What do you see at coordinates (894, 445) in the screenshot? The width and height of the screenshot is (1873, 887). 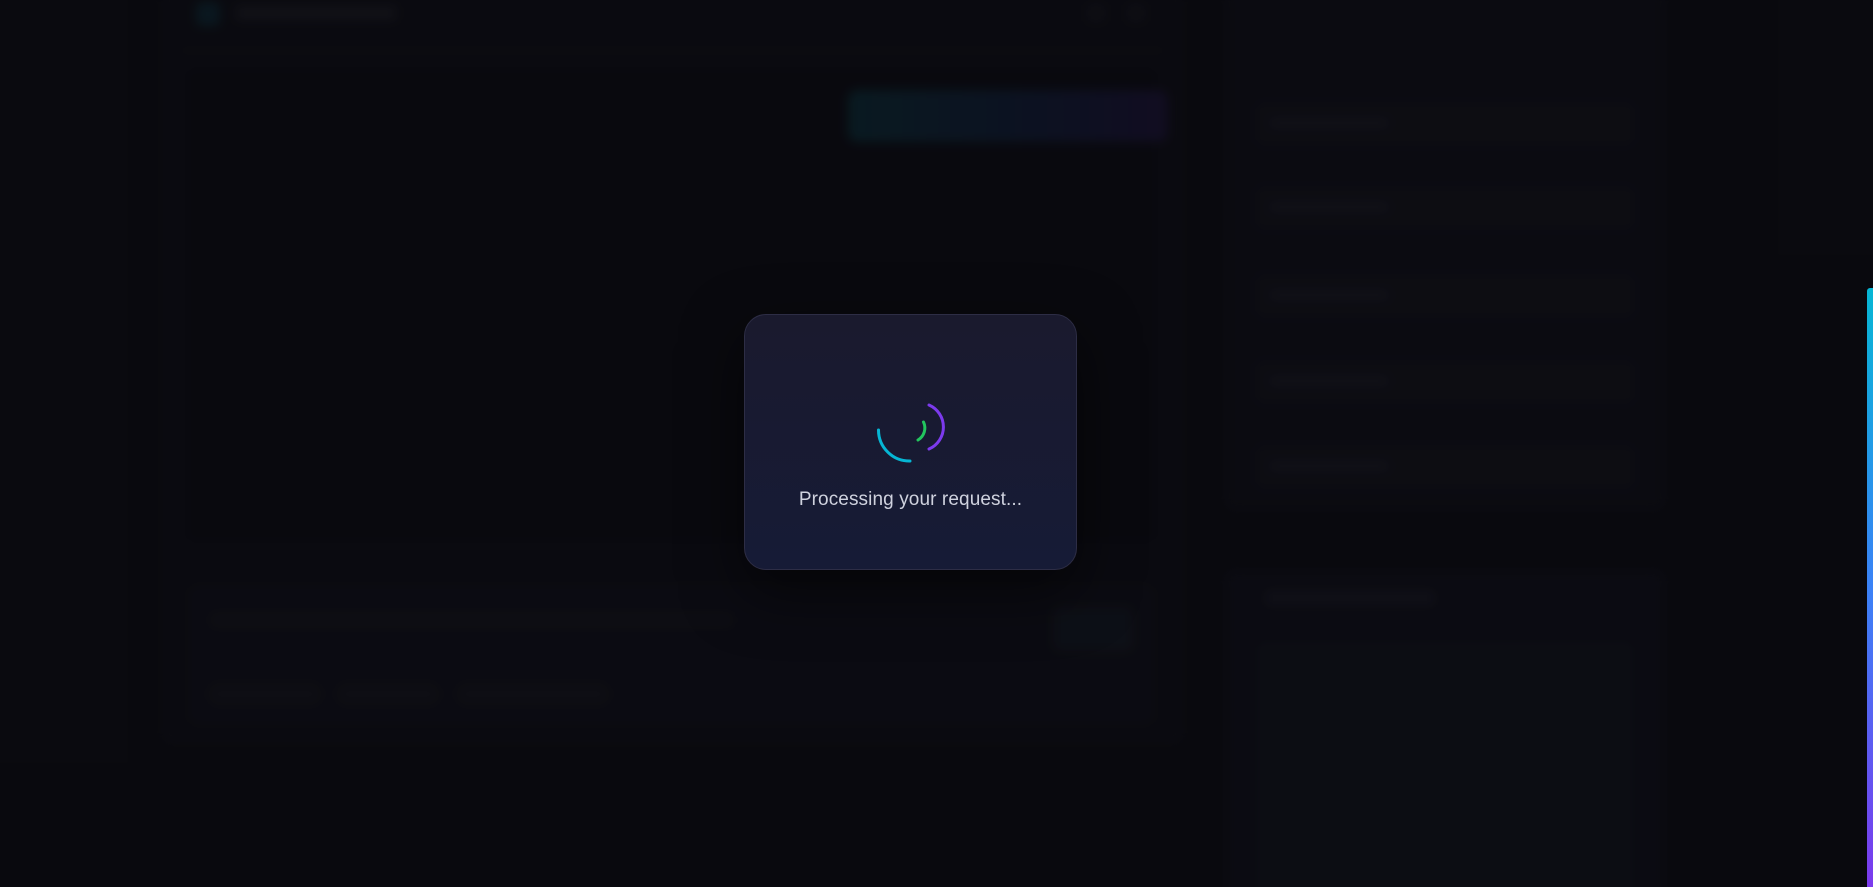 I see `spinner-outer-arc` at bounding box center [894, 445].